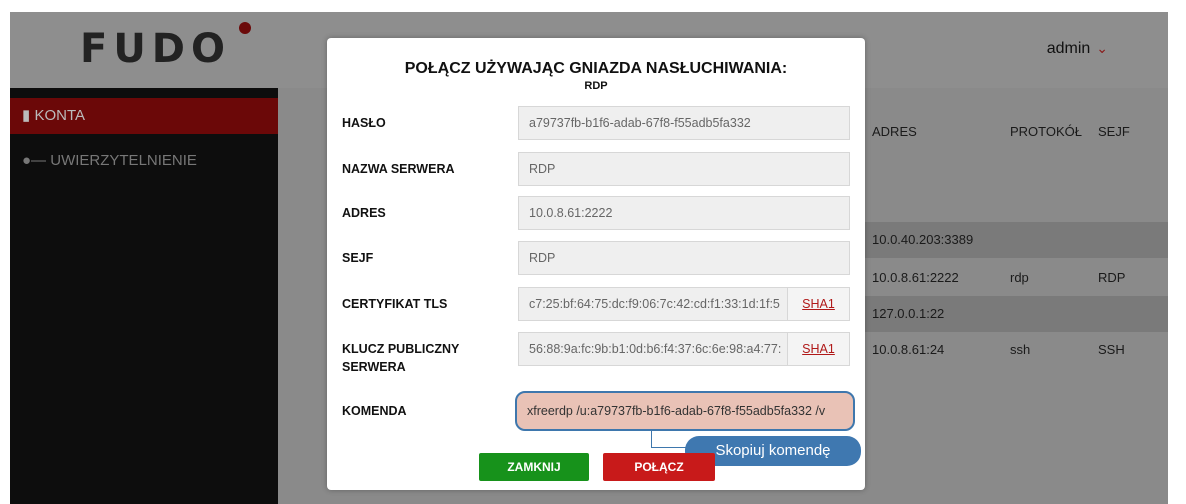  I want to click on connect-button: POŁĄCZ, so click(659, 467).